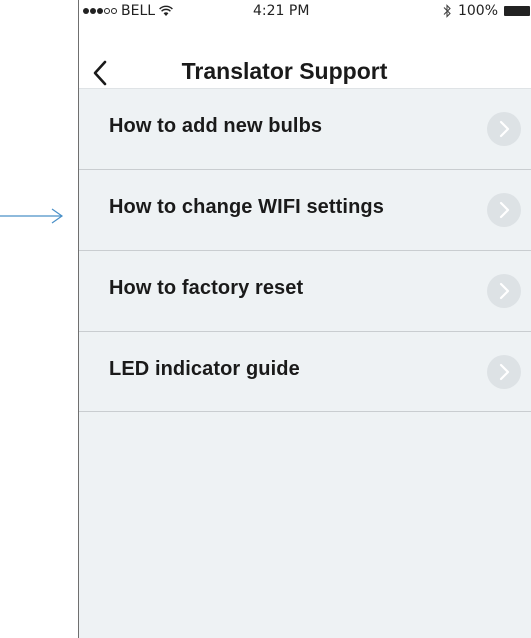  What do you see at coordinates (517, 11) in the screenshot?
I see `battery-icon` at bounding box center [517, 11].